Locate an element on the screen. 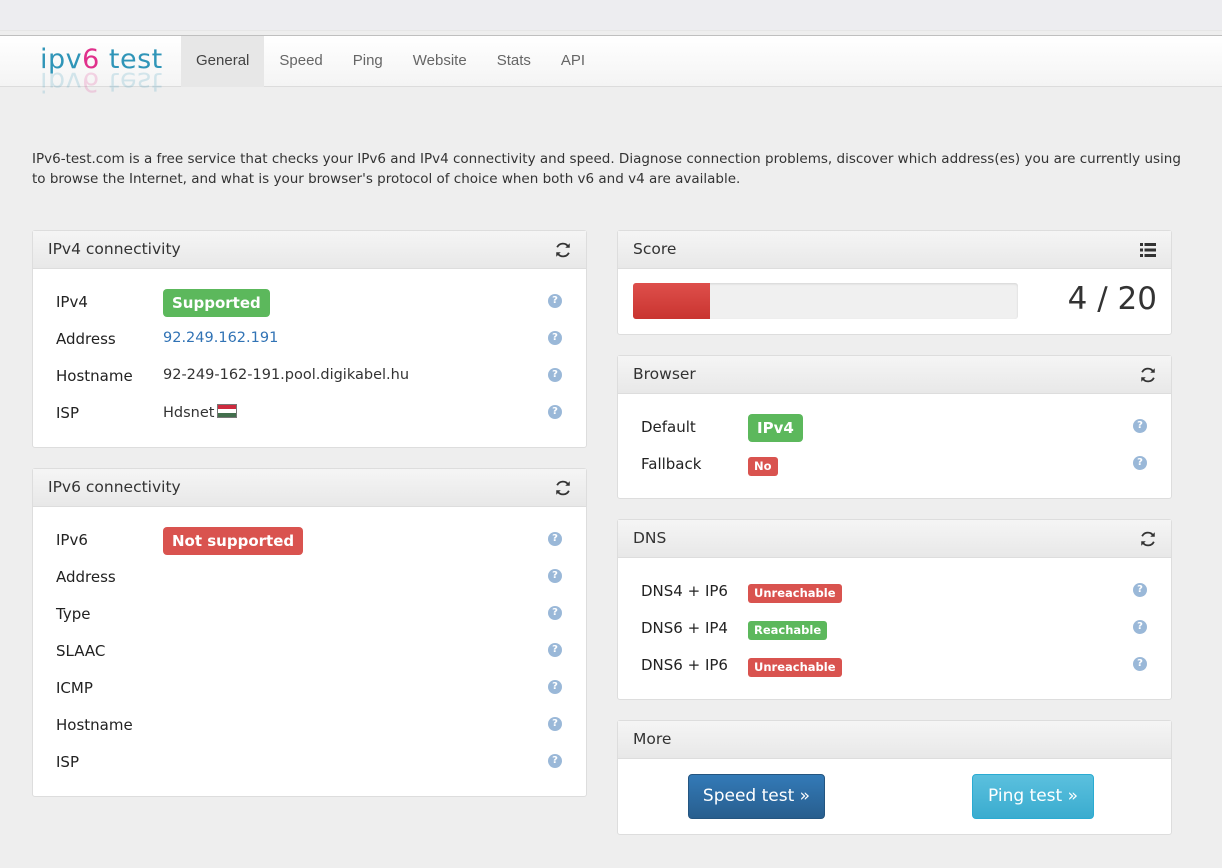 The height and width of the screenshot is (868, 1222). ipv6-row-slaac: SLAAC ? is located at coordinates (311, 652).